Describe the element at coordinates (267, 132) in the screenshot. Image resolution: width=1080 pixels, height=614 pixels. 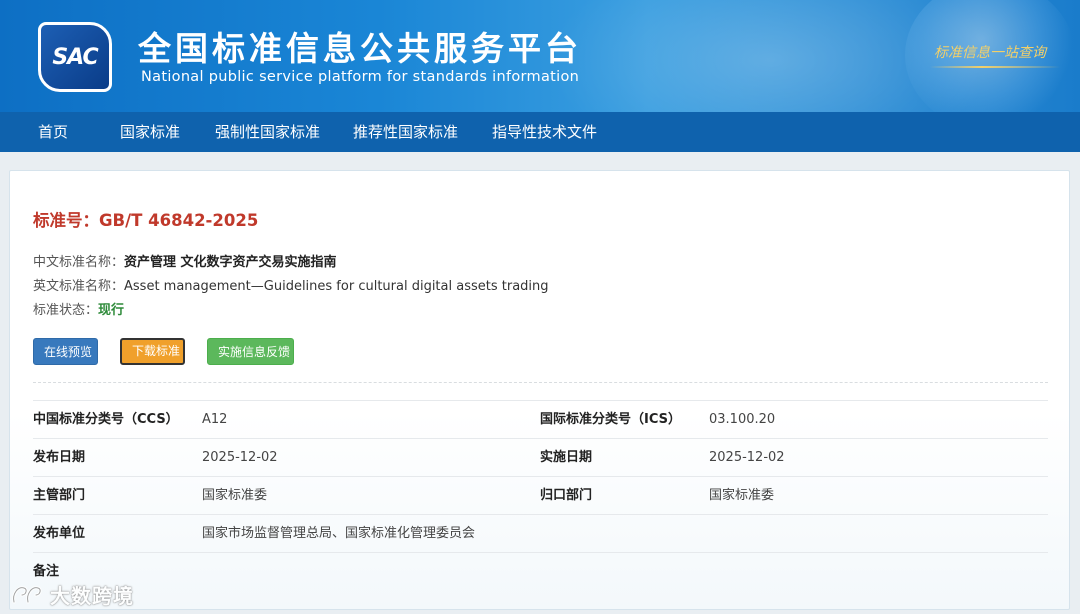
I see `nav-item-mandatory-standards: 强制性国家标准` at that location.